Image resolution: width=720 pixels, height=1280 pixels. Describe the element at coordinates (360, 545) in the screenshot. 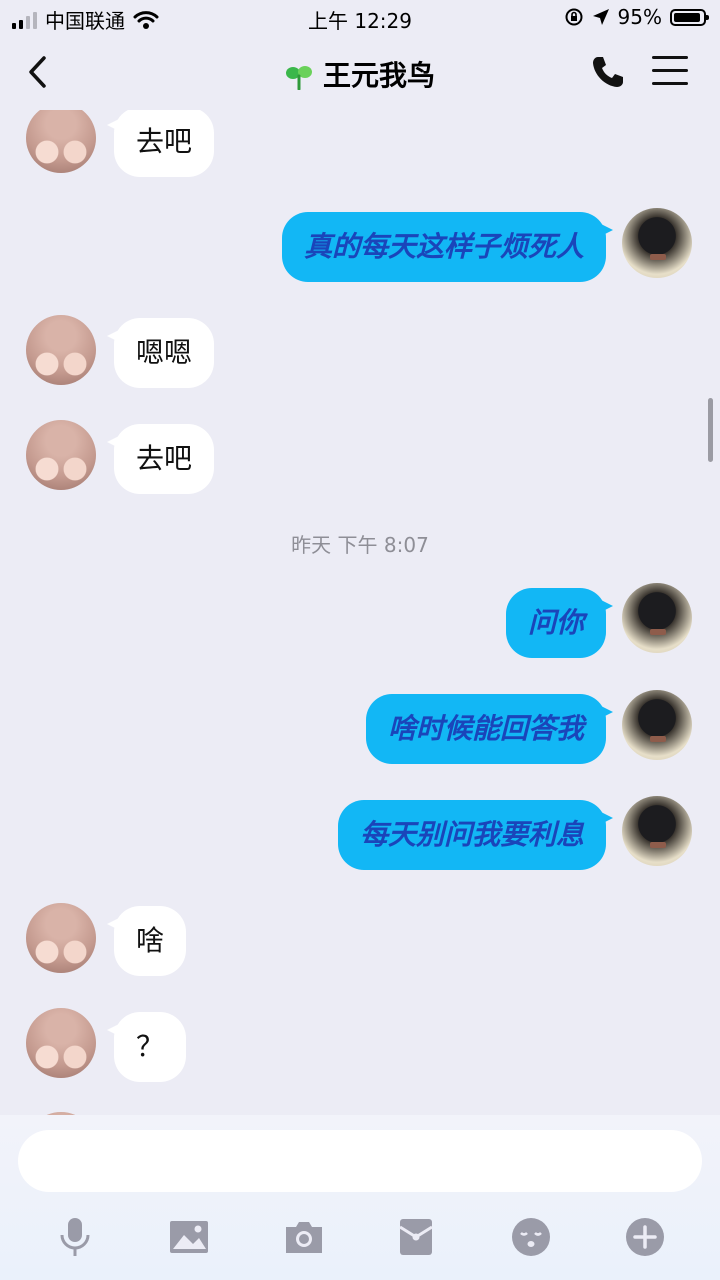

I see `message-timestamp: 昨天 下午 8:07` at that location.